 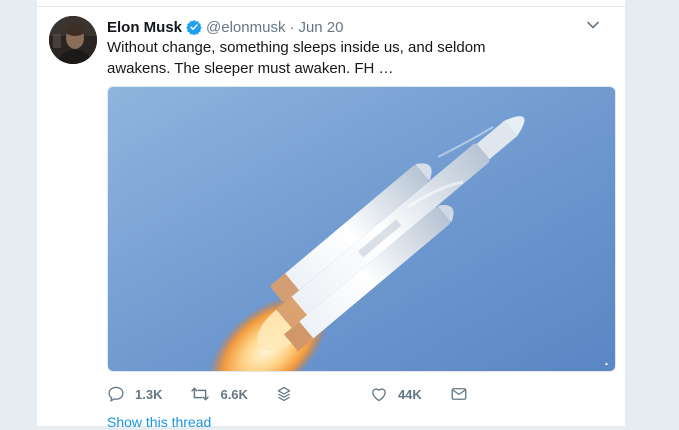 What do you see at coordinates (396, 394) in the screenshot?
I see `like-button: 44K` at bounding box center [396, 394].